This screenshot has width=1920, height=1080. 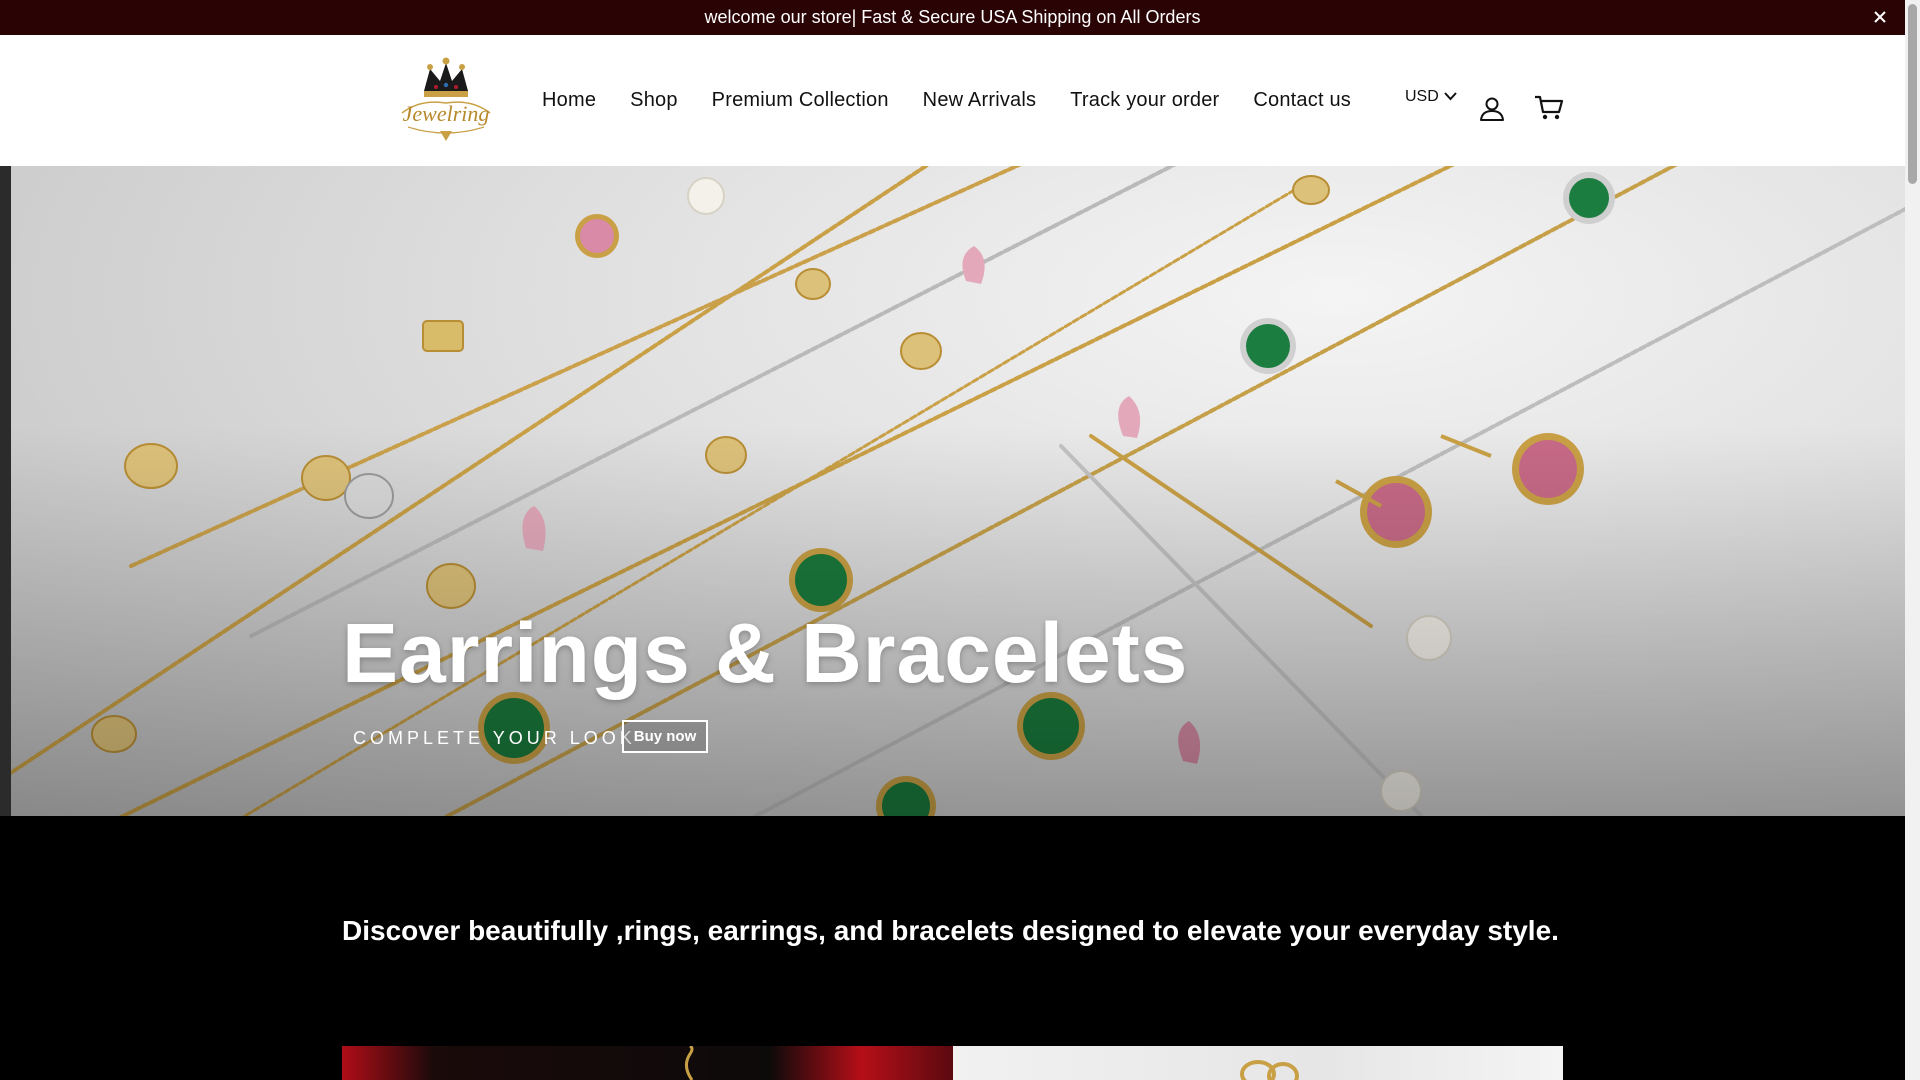 What do you see at coordinates (765, 653) in the screenshot?
I see `hero-title: Earrings & Bracelets` at bounding box center [765, 653].